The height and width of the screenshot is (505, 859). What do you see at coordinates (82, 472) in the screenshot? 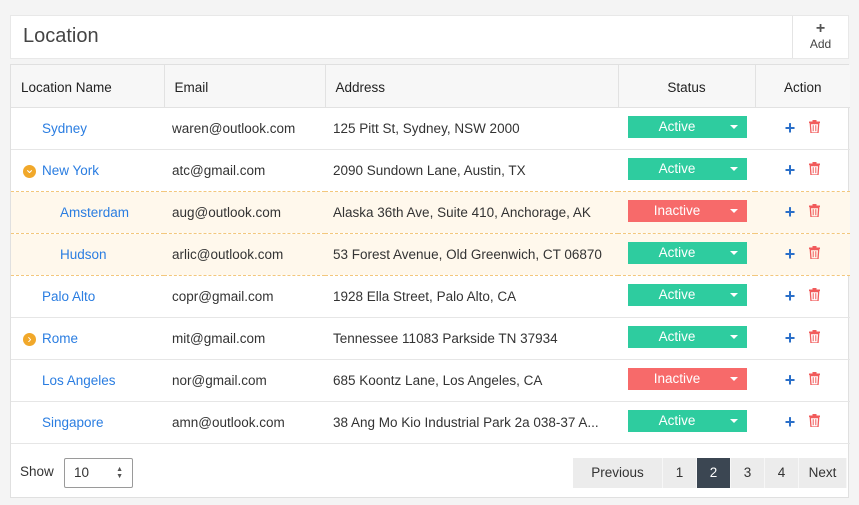
I see `page-size-value: 10` at bounding box center [82, 472].